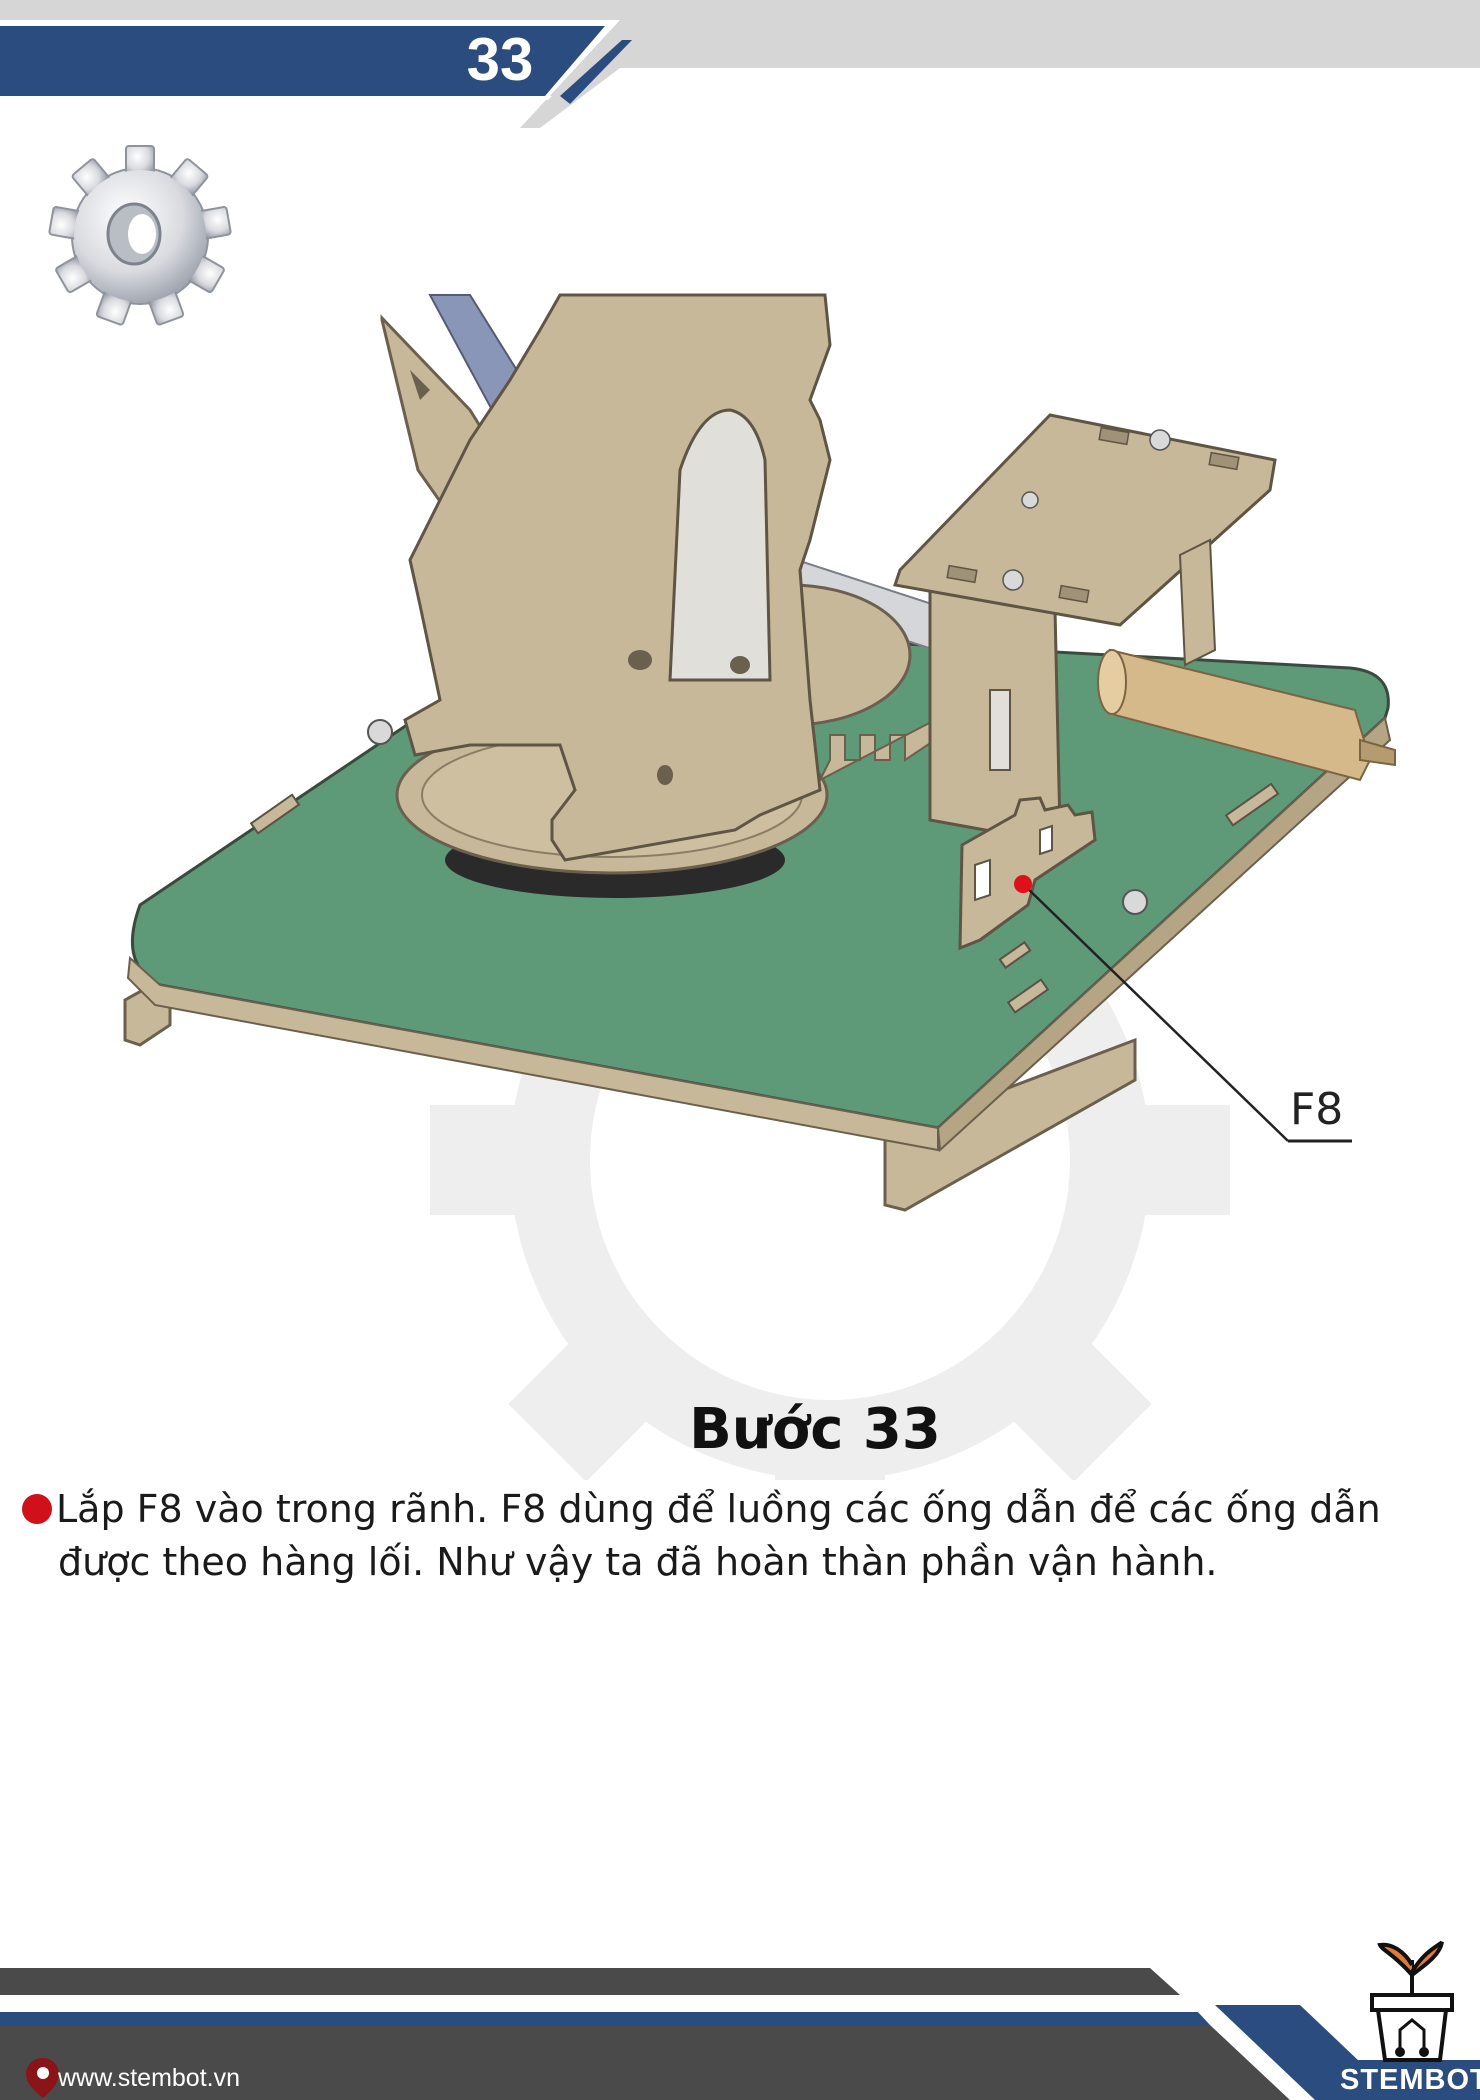 Image resolution: width=1480 pixels, height=2100 pixels. What do you see at coordinates (1410, 2080) in the screenshot?
I see `brand-name: STEMBOT` at bounding box center [1410, 2080].